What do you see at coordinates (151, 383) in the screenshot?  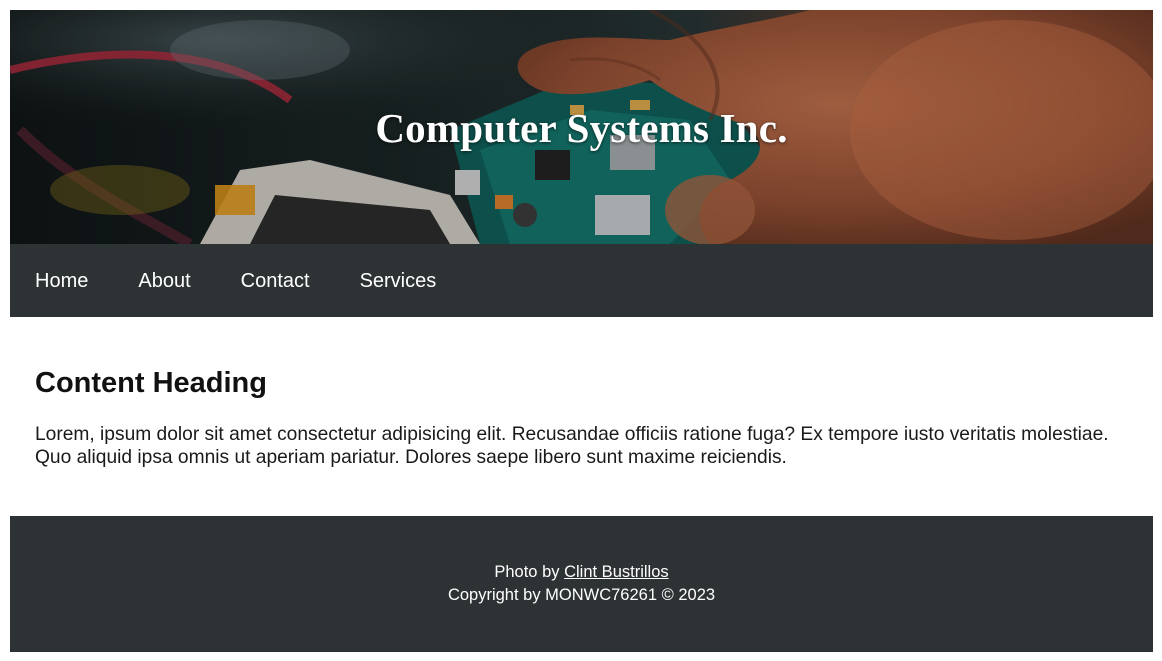 I see `content-heading: Content Heading` at bounding box center [151, 383].